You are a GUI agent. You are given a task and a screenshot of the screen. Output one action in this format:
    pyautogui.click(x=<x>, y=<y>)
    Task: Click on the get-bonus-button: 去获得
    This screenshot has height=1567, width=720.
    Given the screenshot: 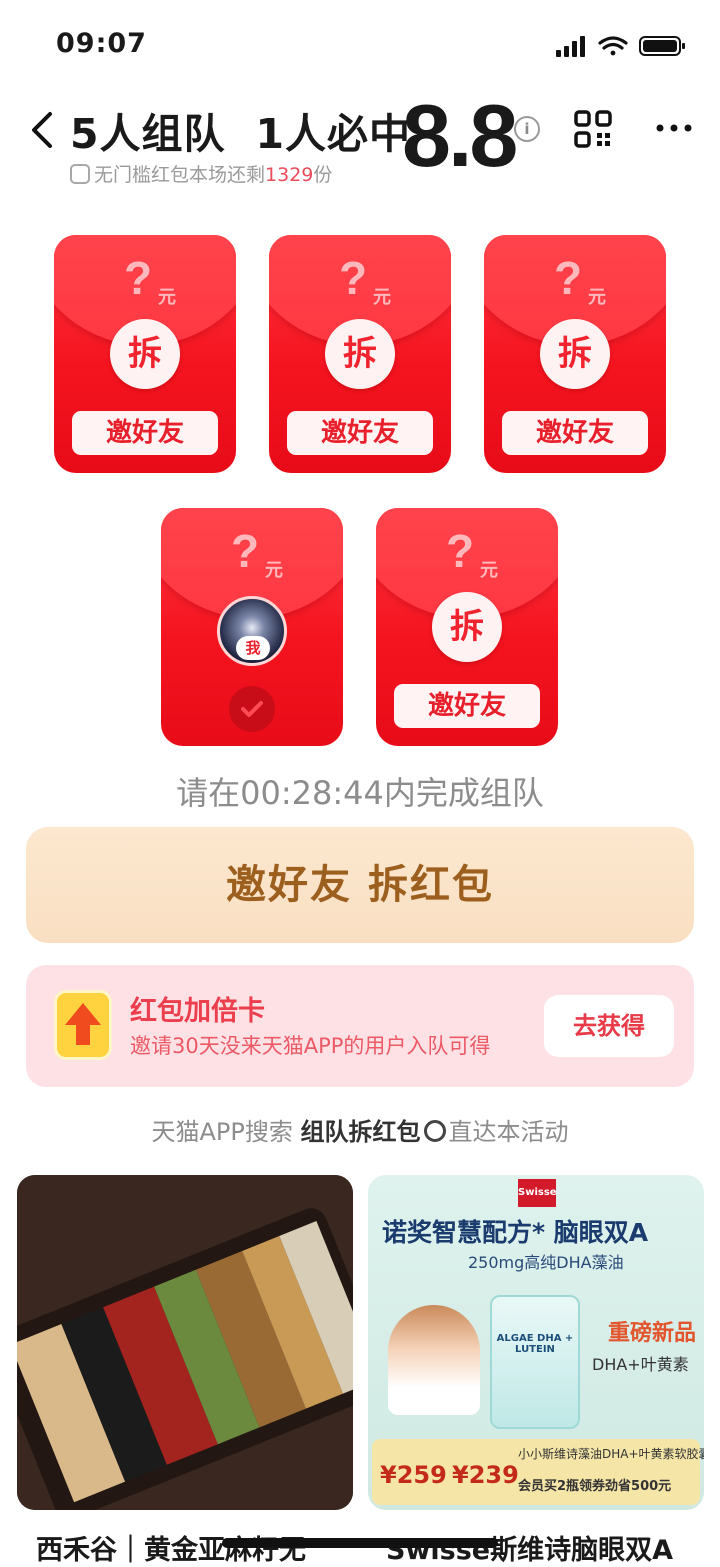 What is the action you would take?
    pyautogui.click(x=609, y=1026)
    